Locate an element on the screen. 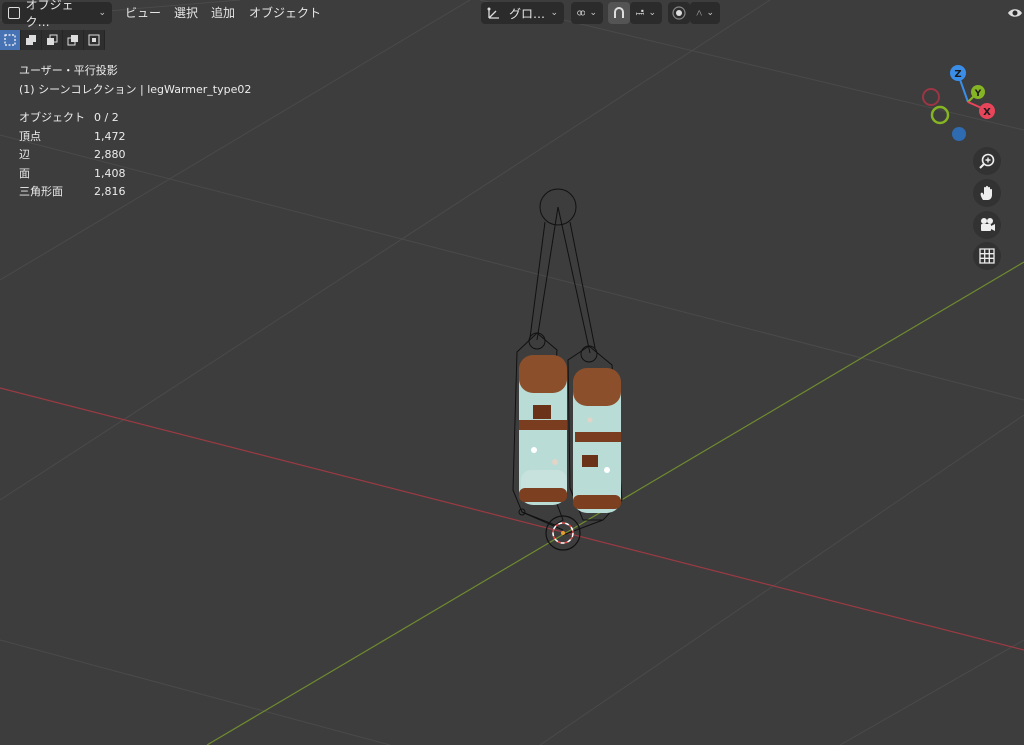 The width and height of the screenshot is (1024, 745). transform-orientation-icon is located at coordinates (493, 13).